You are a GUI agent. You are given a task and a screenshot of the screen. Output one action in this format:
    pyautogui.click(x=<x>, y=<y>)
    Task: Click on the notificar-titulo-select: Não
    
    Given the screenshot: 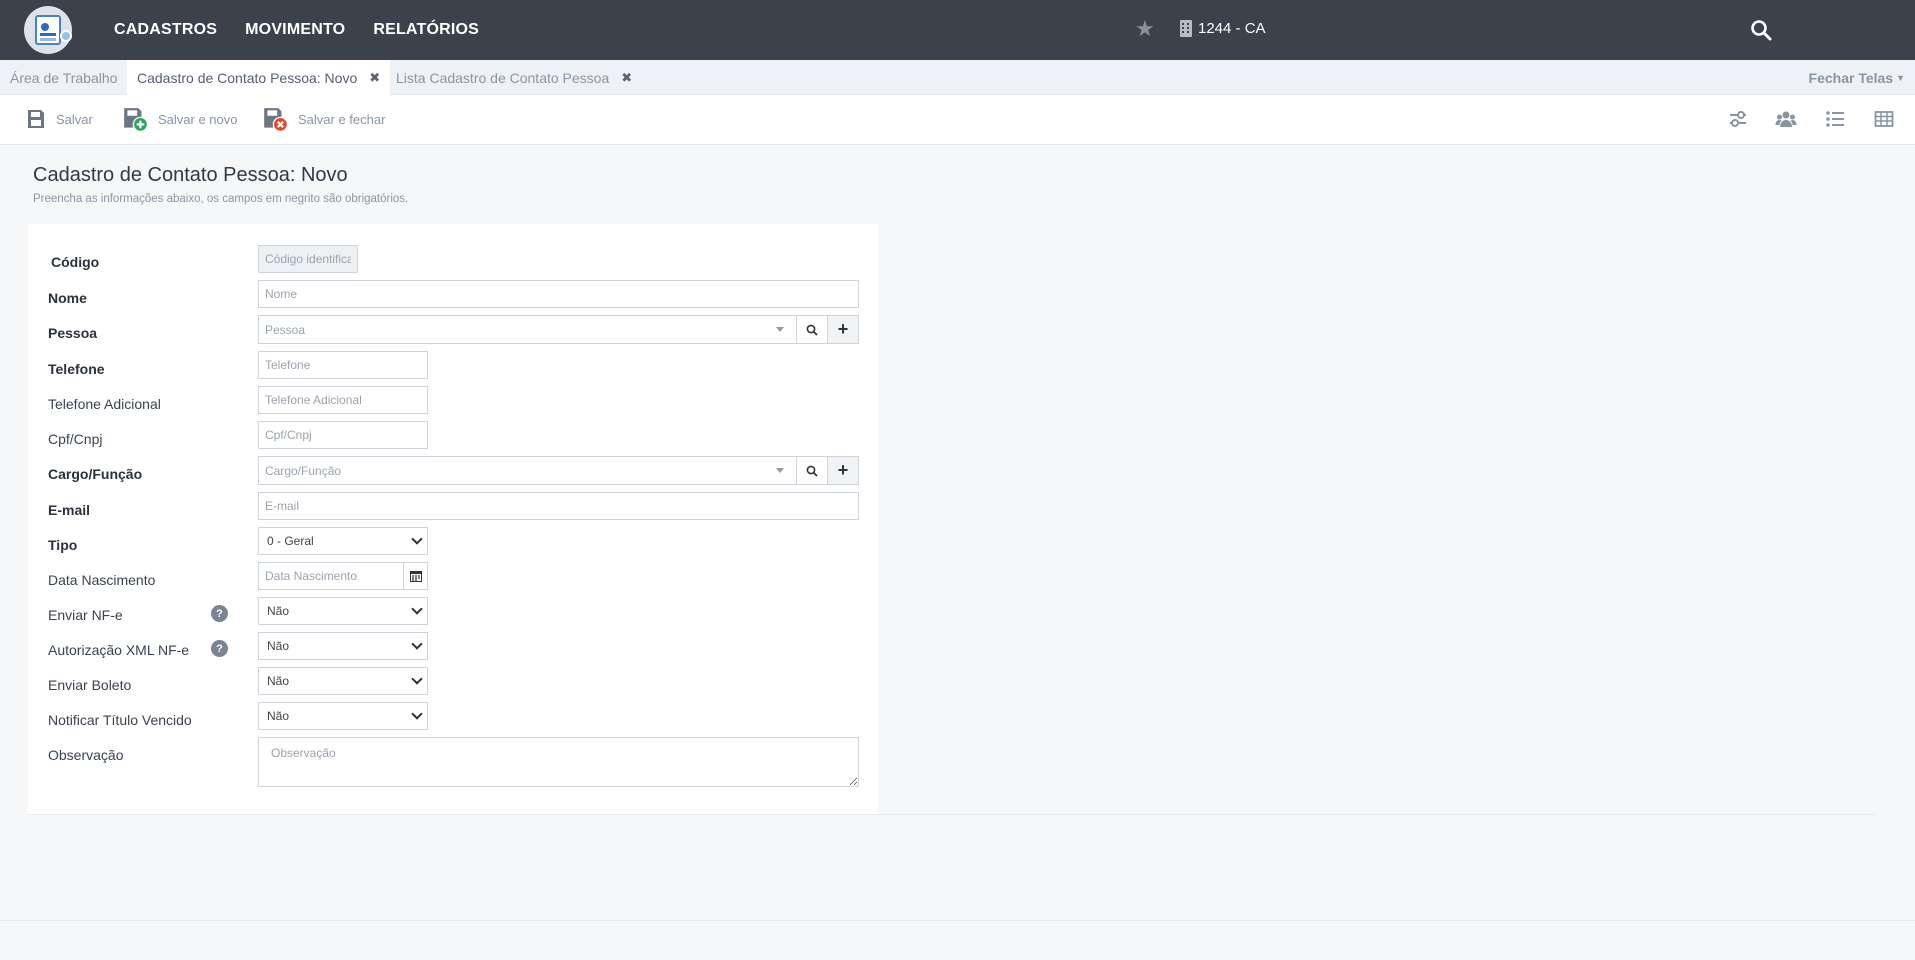 What is the action you would take?
    pyautogui.click(x=343, y=716)
    